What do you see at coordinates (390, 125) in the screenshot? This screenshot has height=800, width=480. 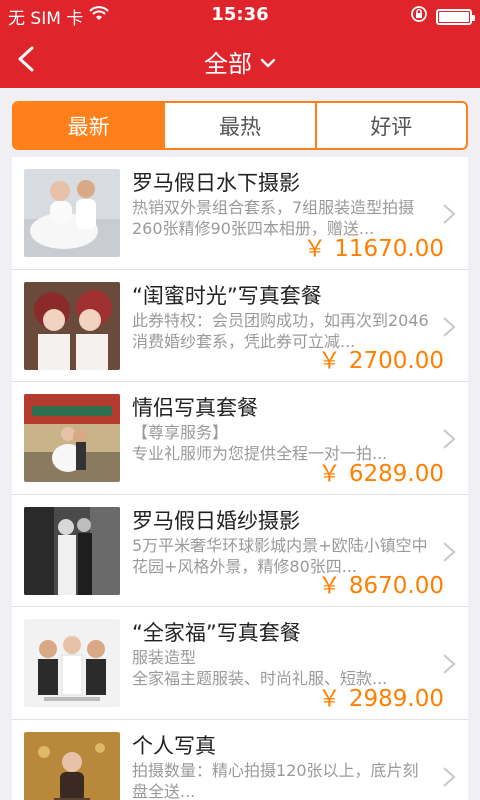 I see `tab-best-rated: 好评` at bounding box center [390, 125].